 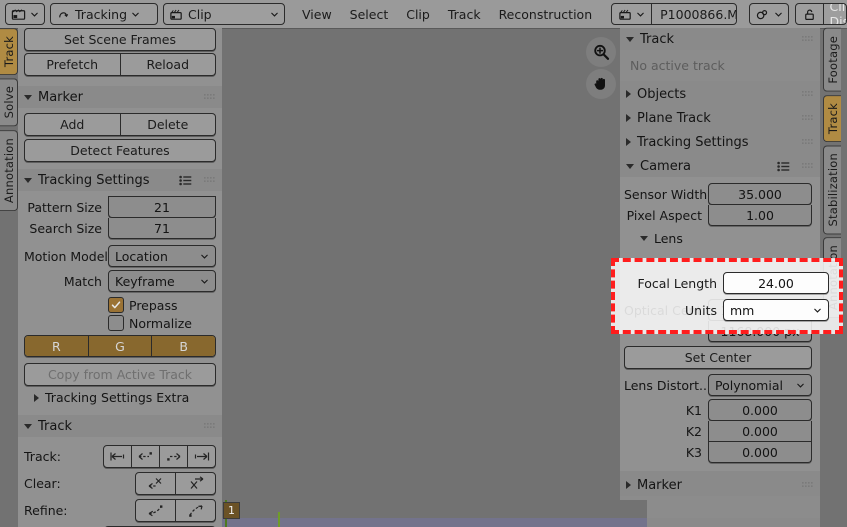 I want to click on left-tab-solve: Solve, so click(x=9, y=102).